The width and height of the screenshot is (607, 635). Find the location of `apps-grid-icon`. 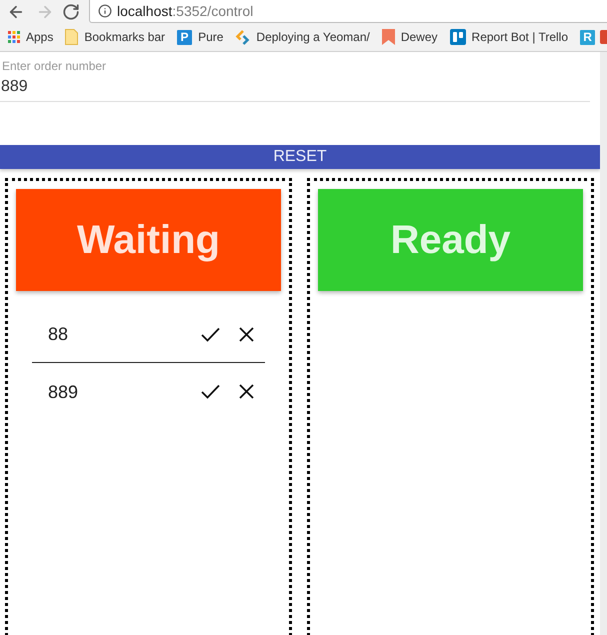

apps-grid-icon is located at coordinates (14, 37).